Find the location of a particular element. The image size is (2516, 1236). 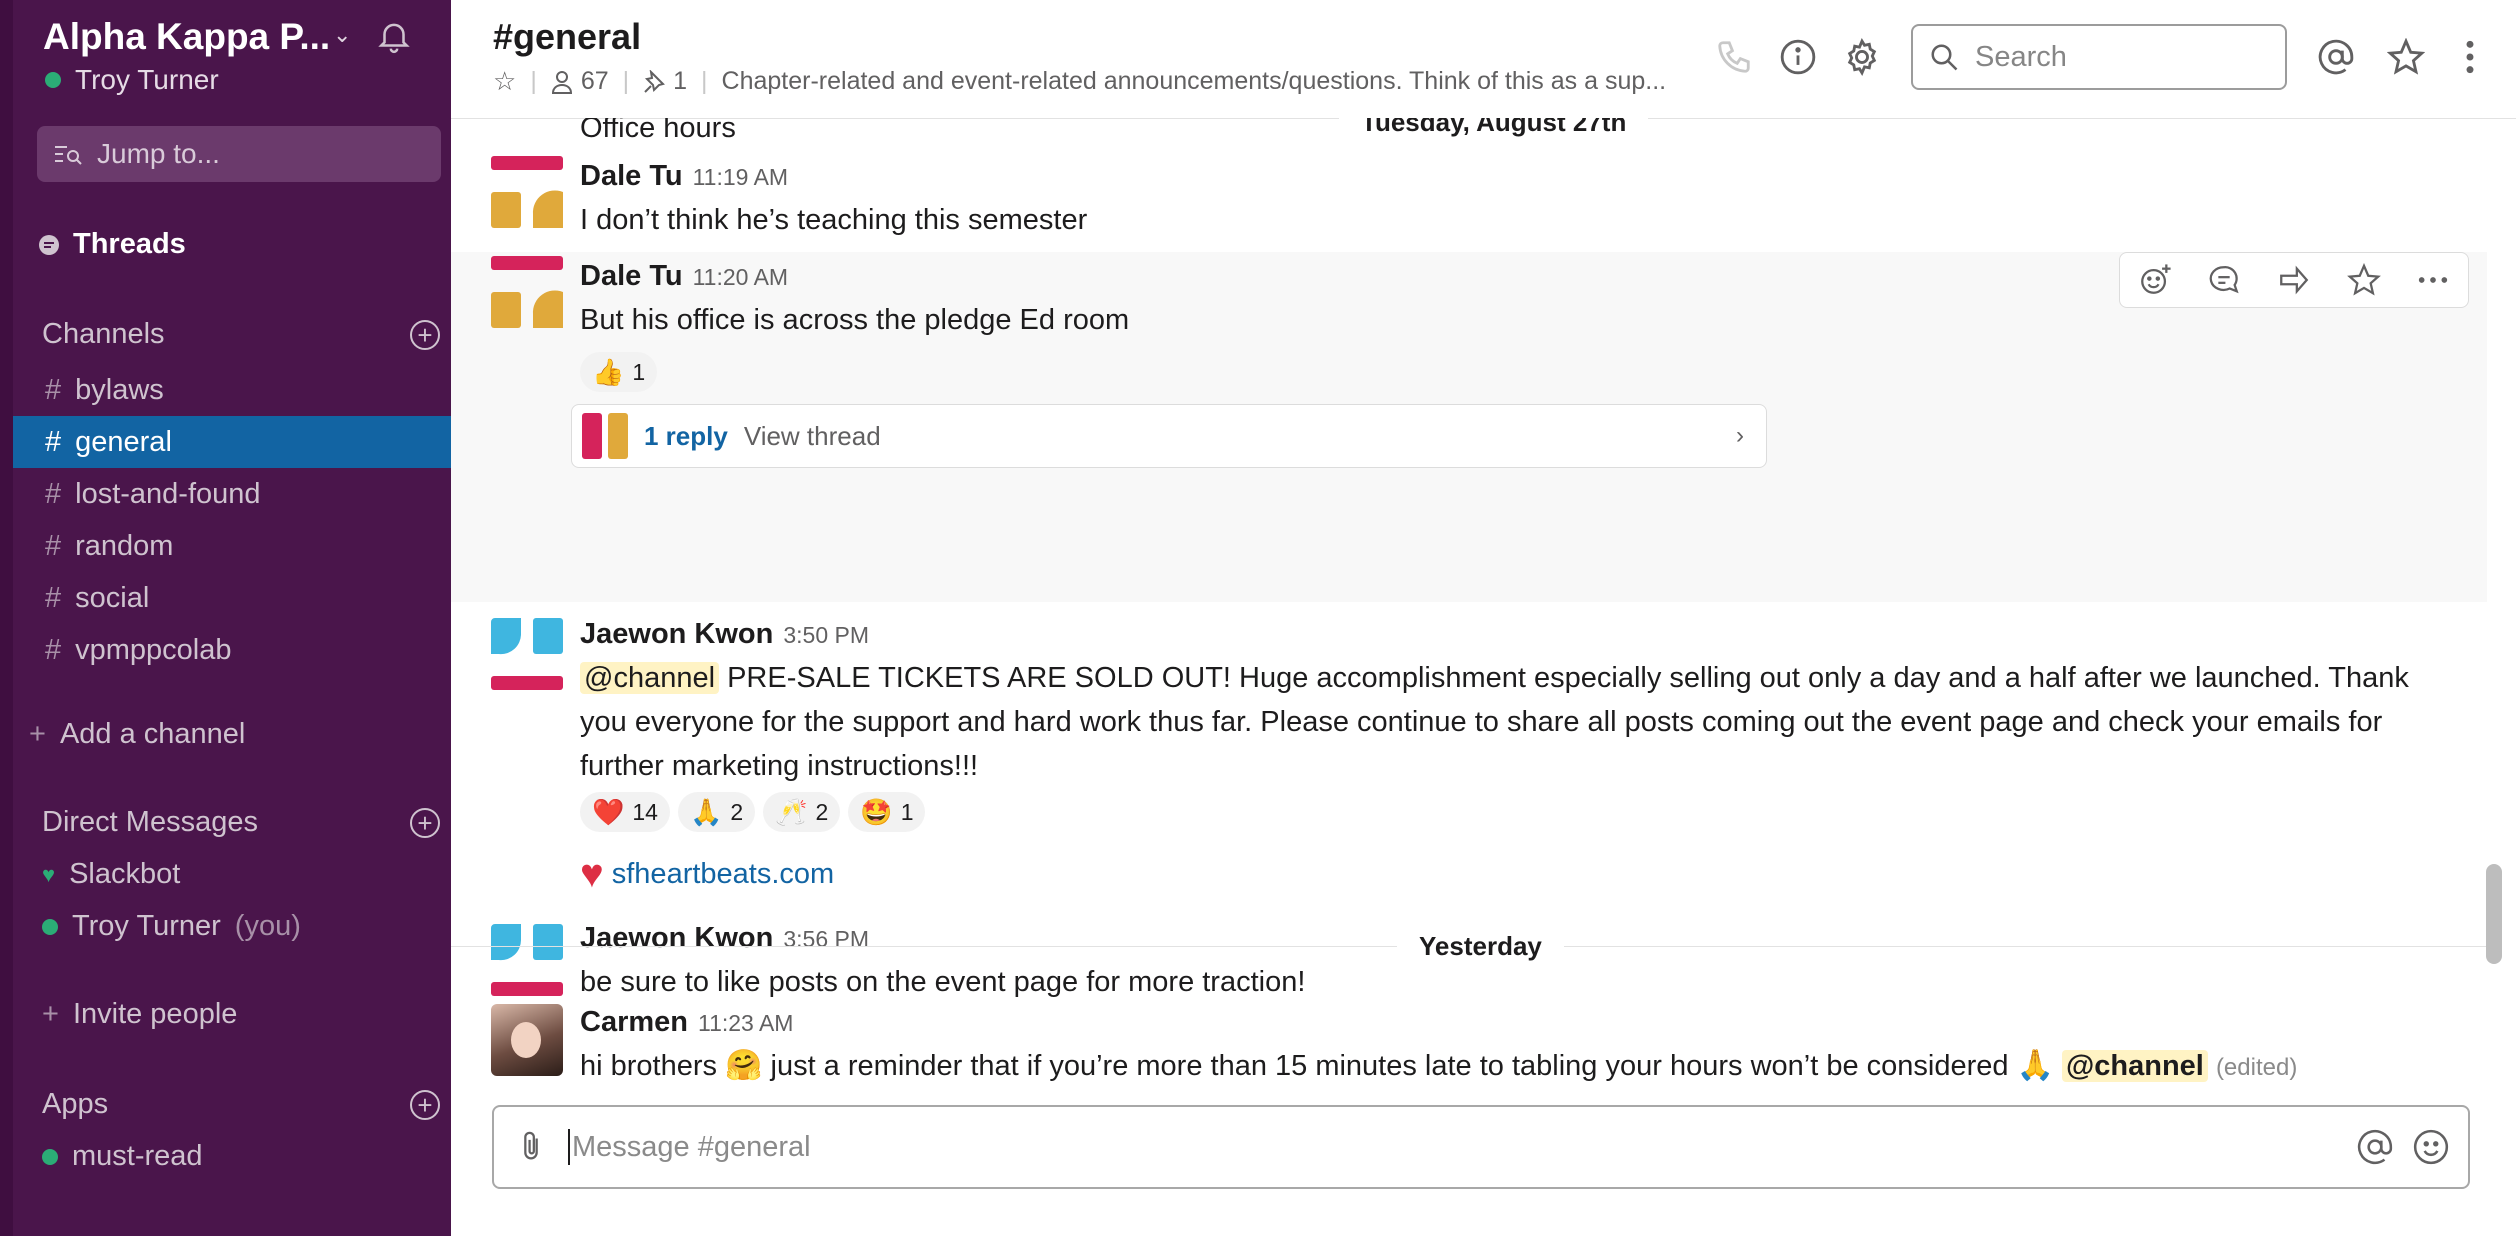

sidebar-item-bylaws: # bylaws is located at coordinates (232, 390).